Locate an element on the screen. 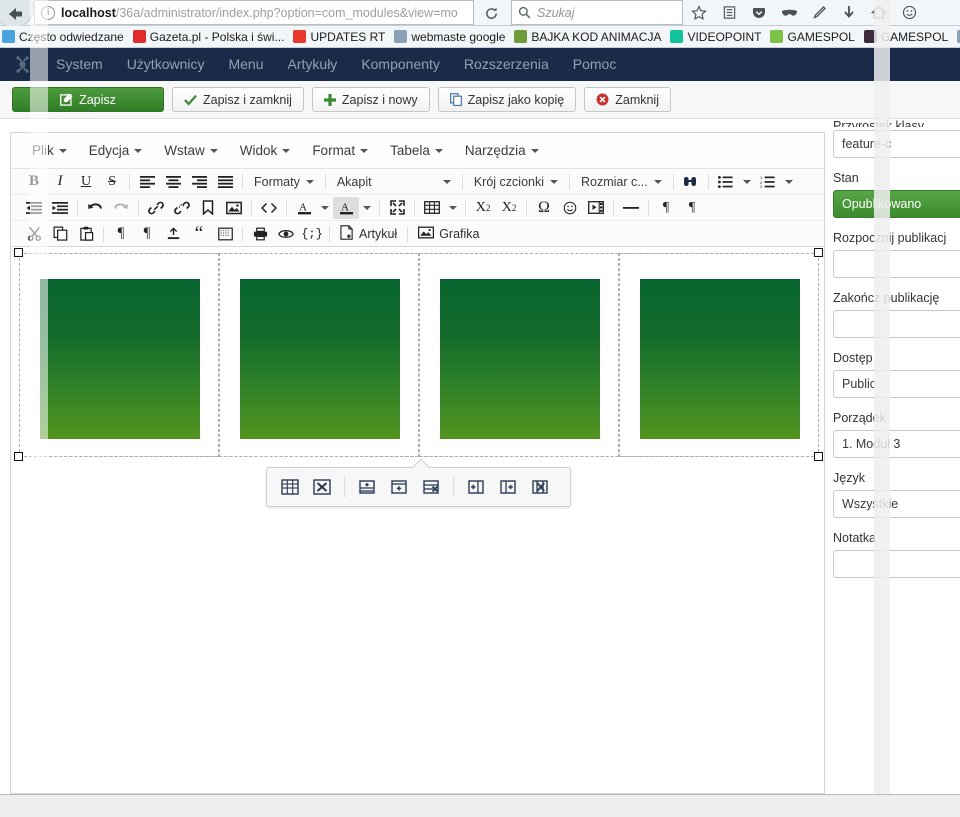 The height and width of the screenshot is (817, 960). insert-row-before-icon is located at coordinates (367, 487).